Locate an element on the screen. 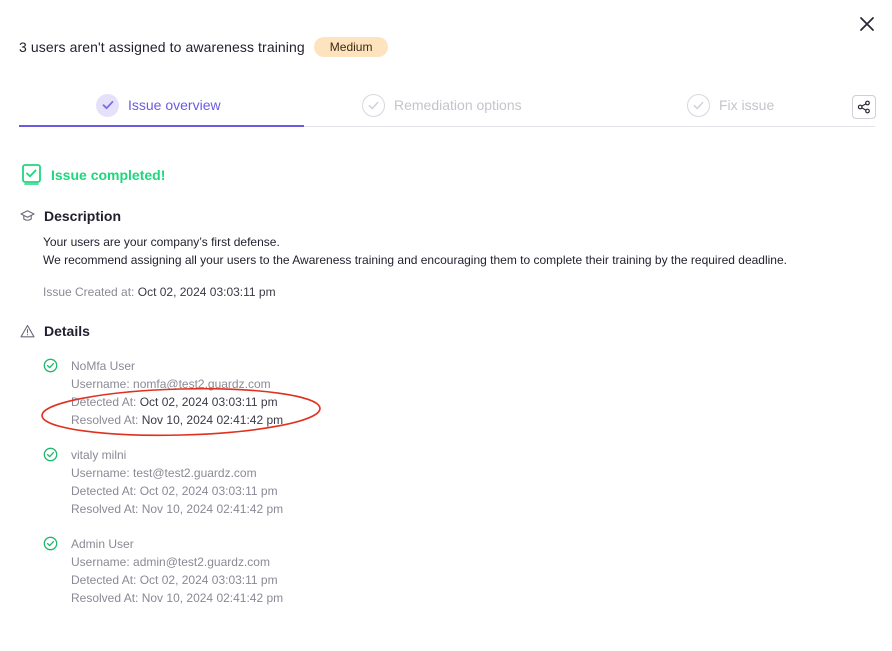  status-completed: Issue completed! is located at coordinates (93, 174).